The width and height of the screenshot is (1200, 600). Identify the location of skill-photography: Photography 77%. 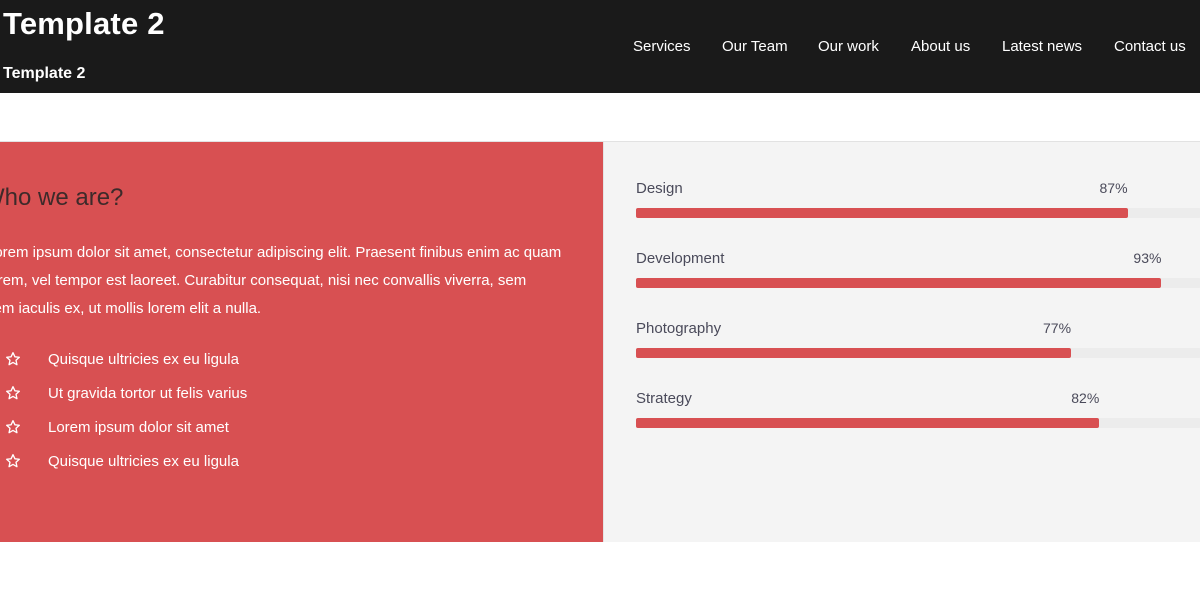
(918, 345).